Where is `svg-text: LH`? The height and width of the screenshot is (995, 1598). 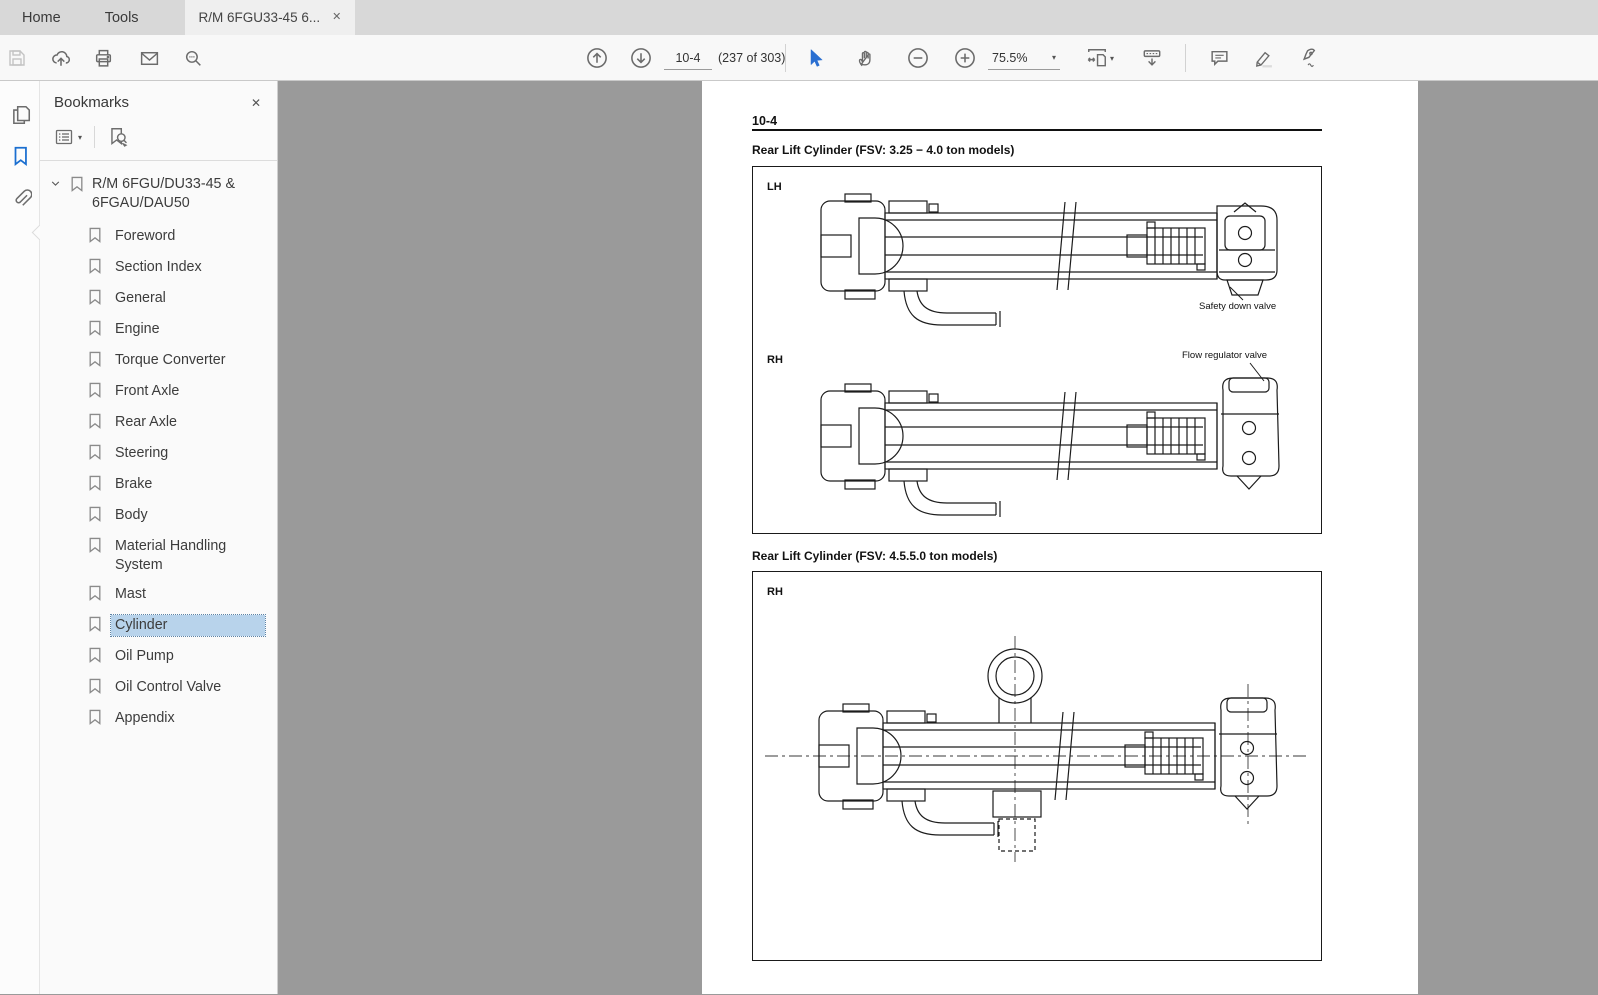 svg-text: LH is located at coordinates (774, 187).